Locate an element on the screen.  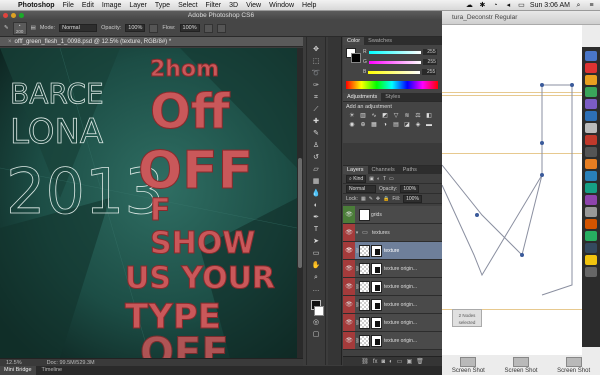
shape-tool-icon: ▭ is located at coordinates (316, 254).